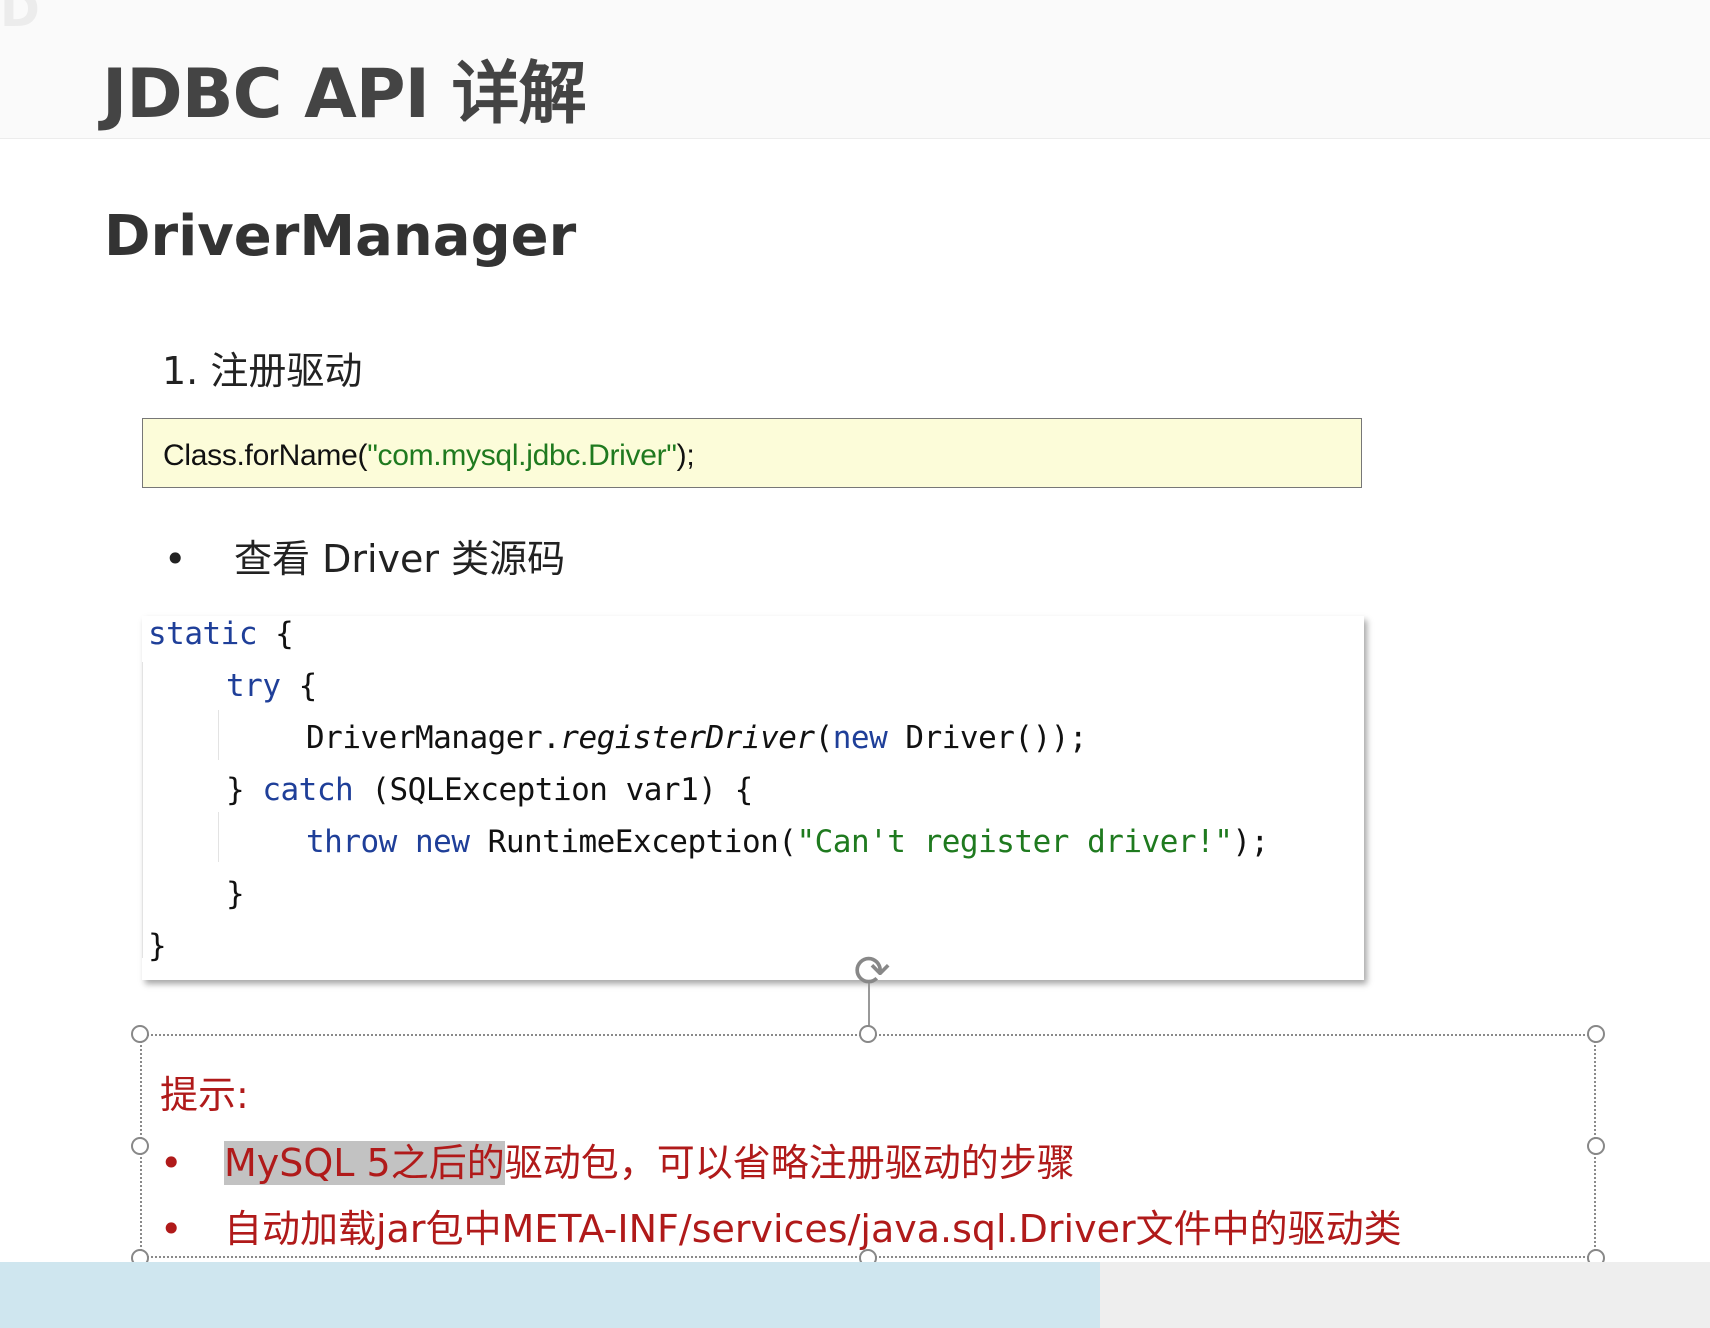 The height and width of the screenshot is (1328, 1710). I want to click on register-code-box: Class.forName("com.mysql.jdbc.Driver");, so click(752, 453).